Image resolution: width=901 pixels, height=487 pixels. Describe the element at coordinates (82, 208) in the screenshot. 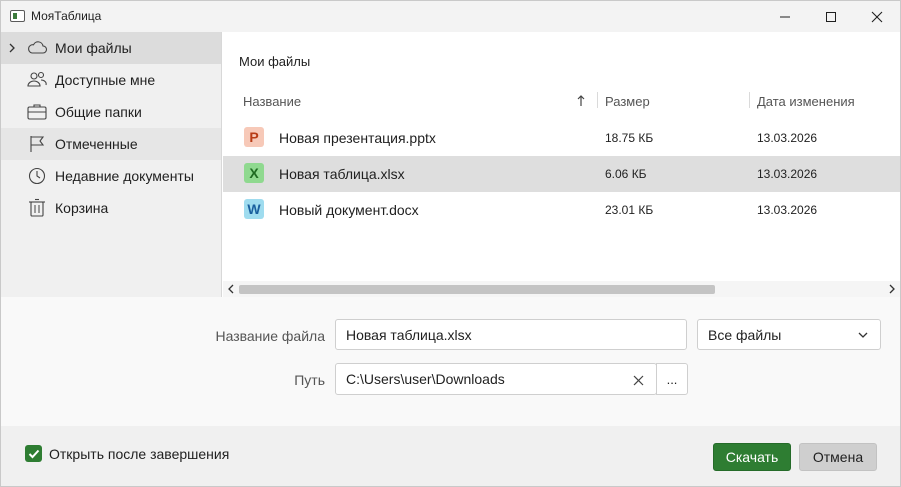

I see `sidebar-item-label: Корзина` at that location.